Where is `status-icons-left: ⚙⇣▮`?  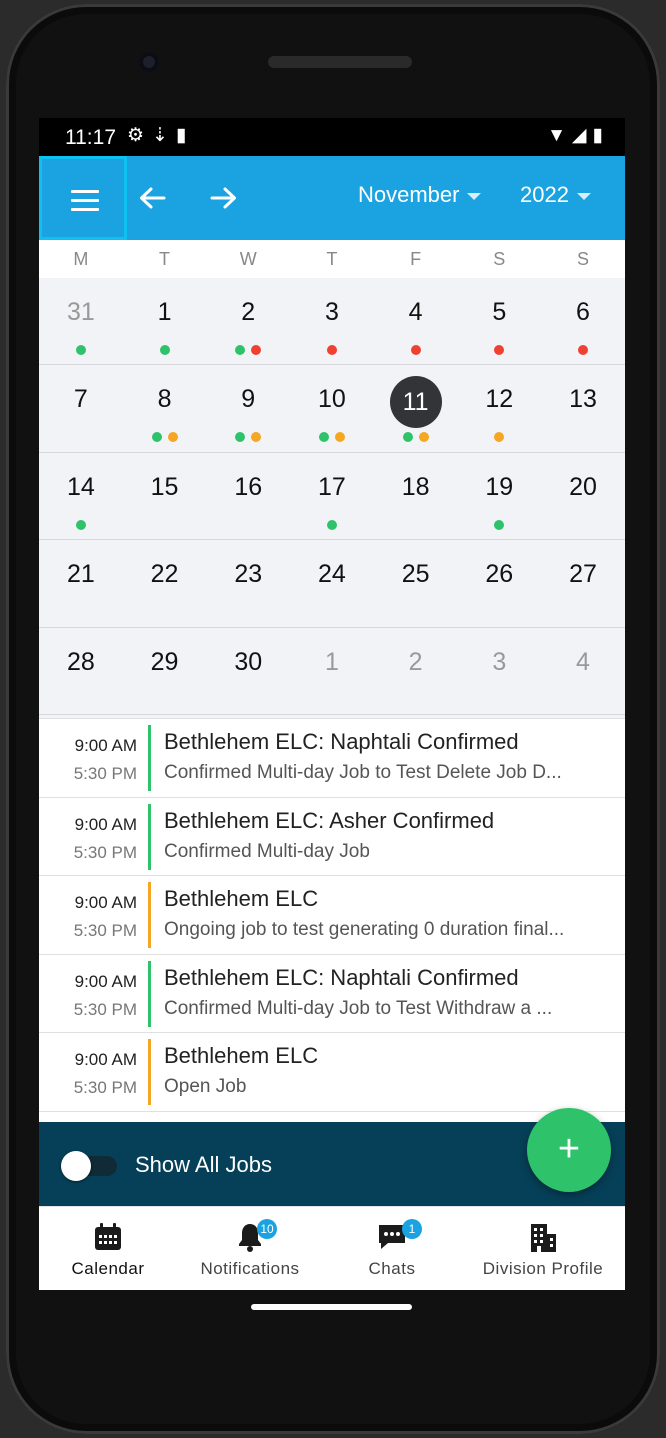
status-icons-left: ⚙⇣▮ is located at coordinates (160, 135).